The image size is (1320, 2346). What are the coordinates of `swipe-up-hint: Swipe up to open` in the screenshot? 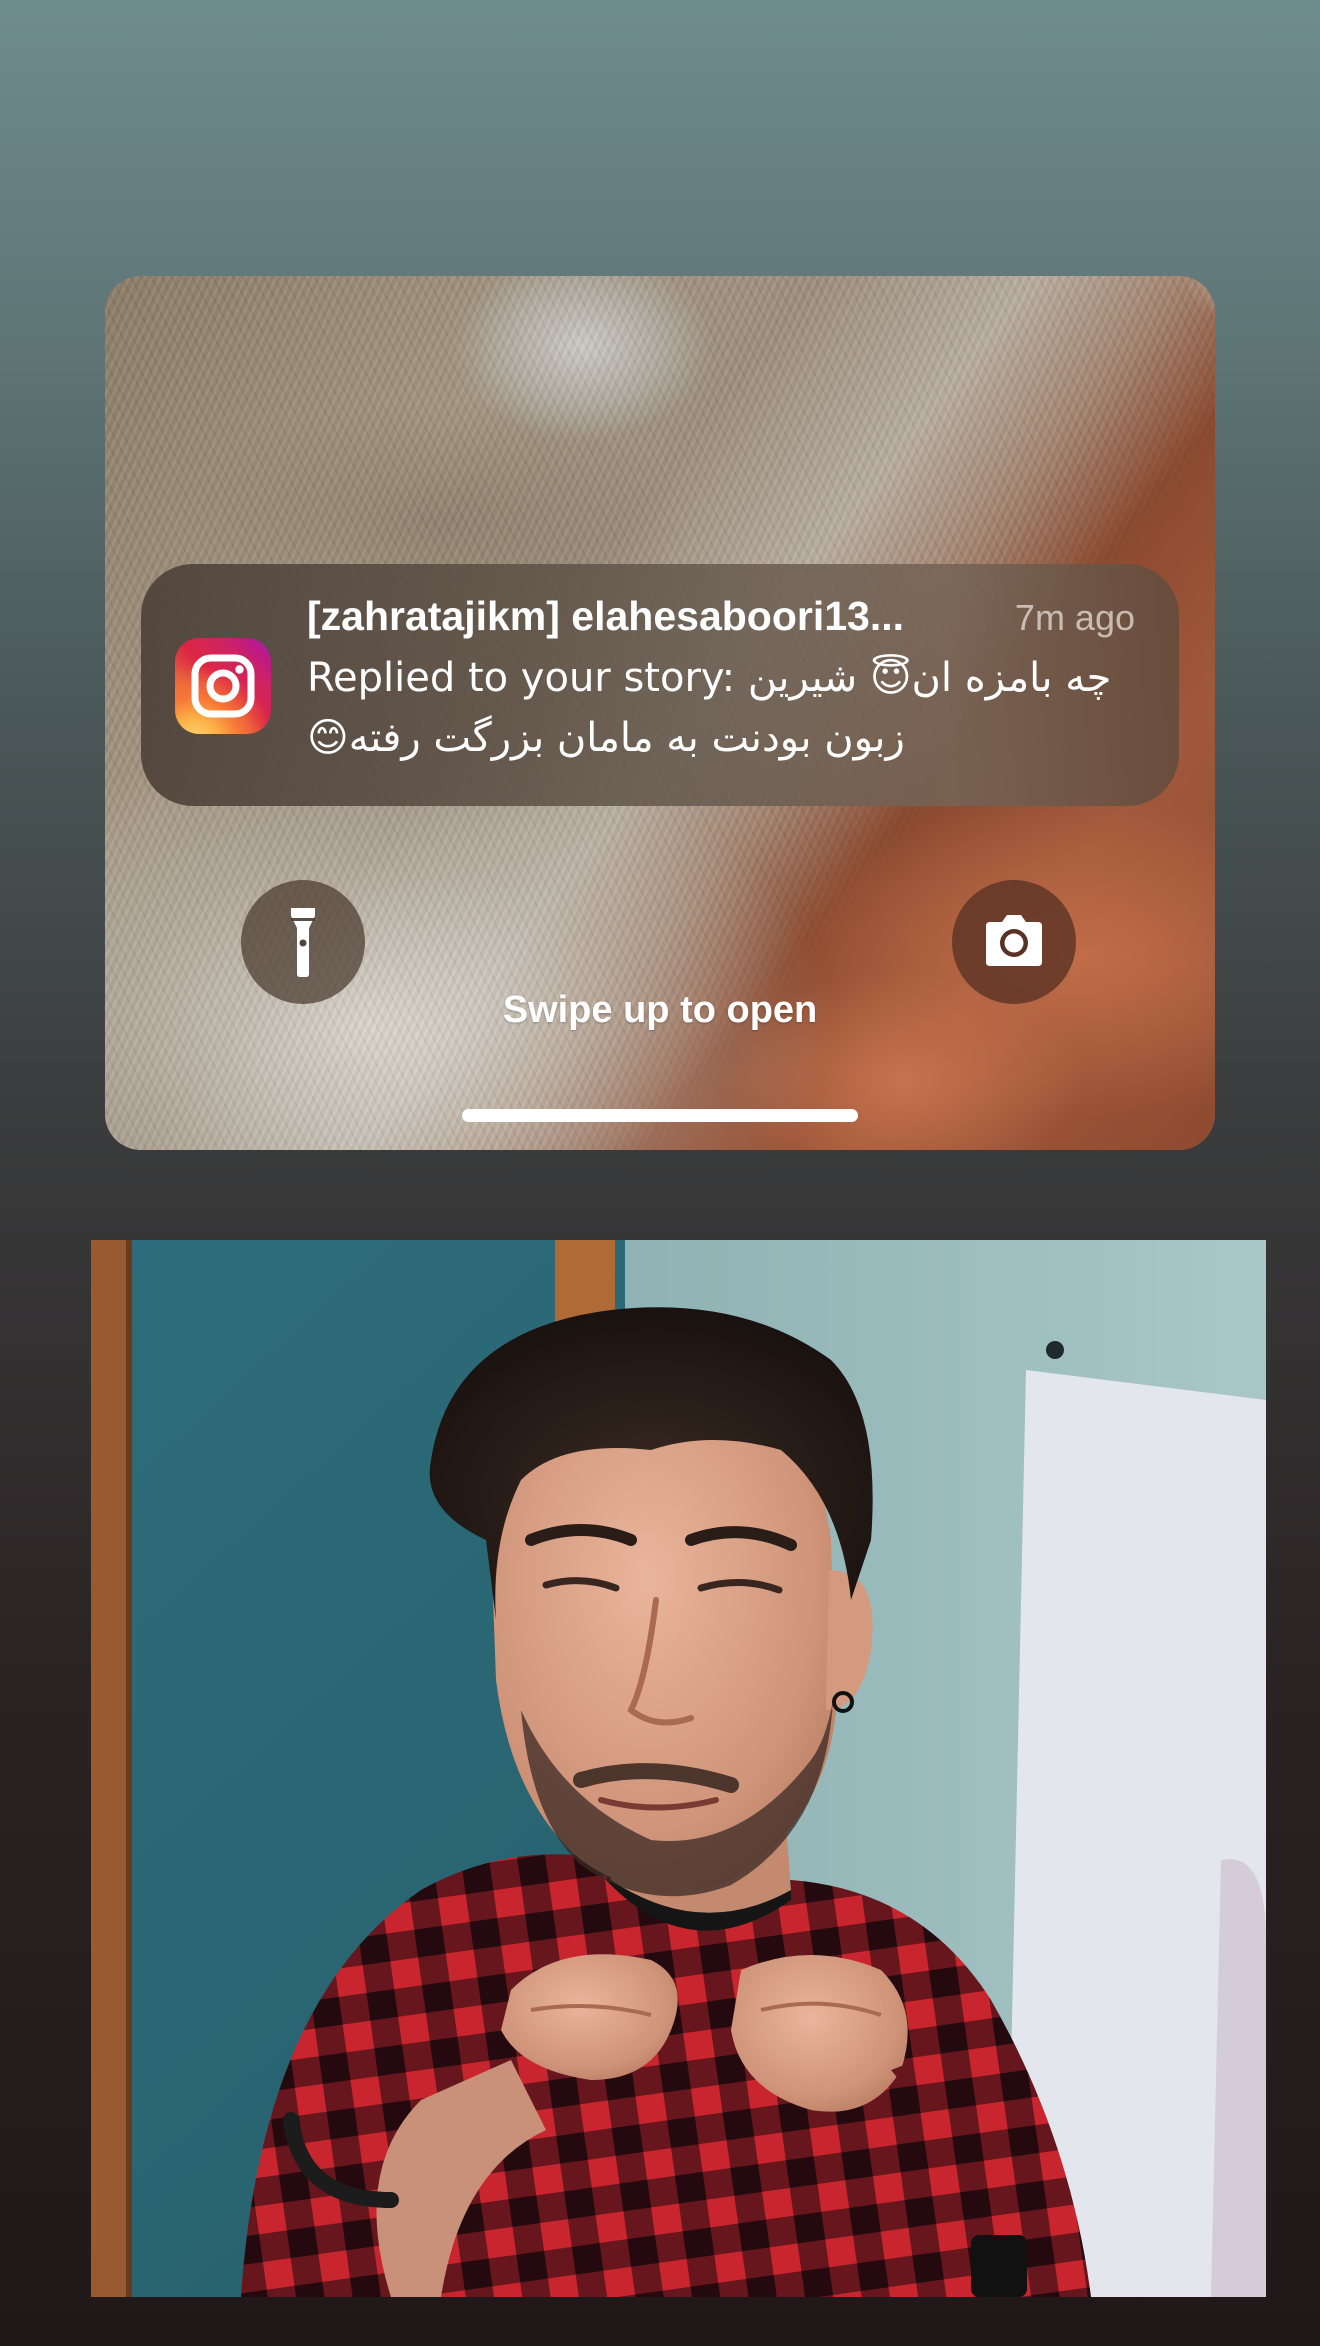 It's located at (660, 1010).